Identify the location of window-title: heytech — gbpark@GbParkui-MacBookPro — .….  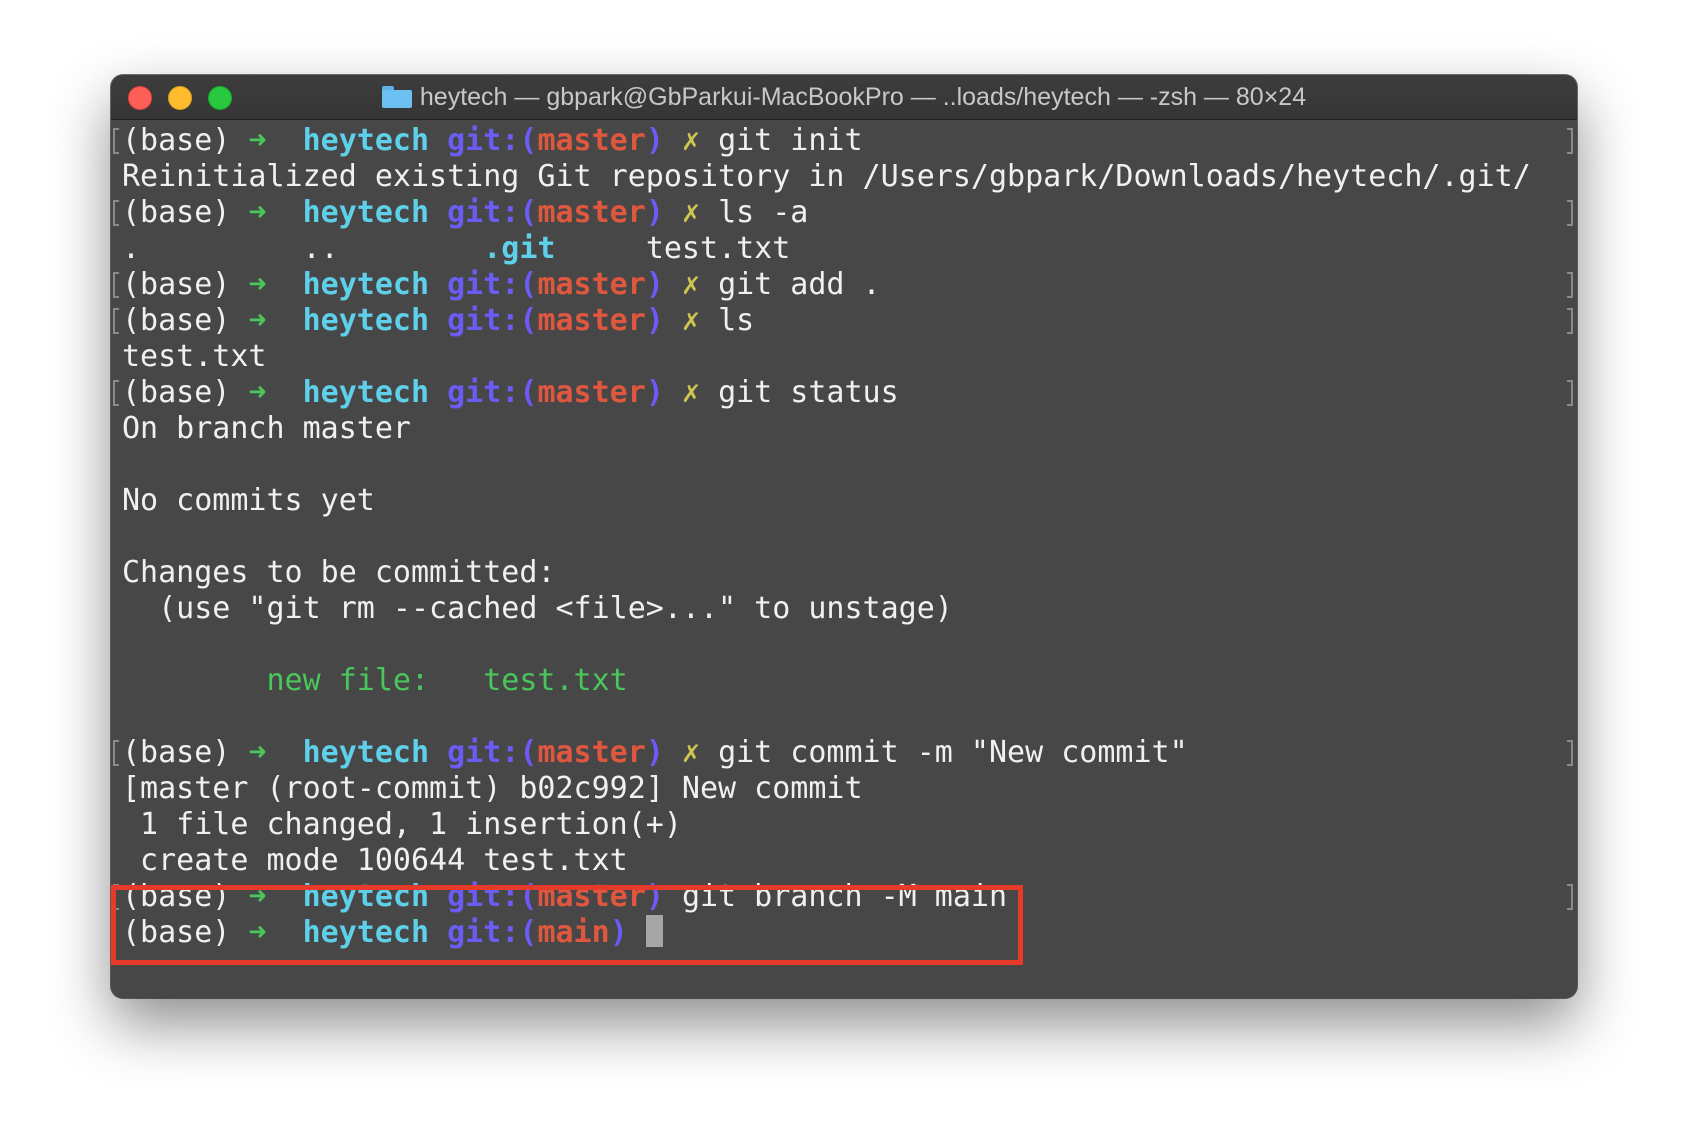
(844, 97).